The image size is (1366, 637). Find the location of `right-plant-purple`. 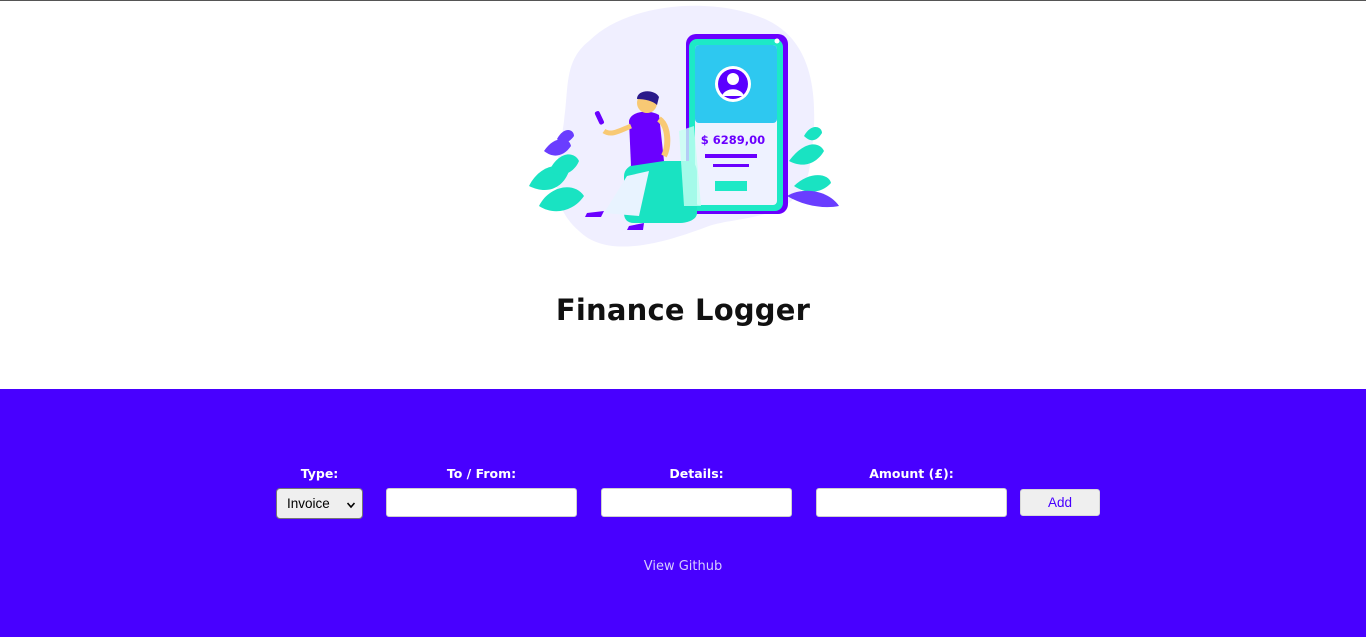

right-plant-purple is located at coordinates (813, 199).